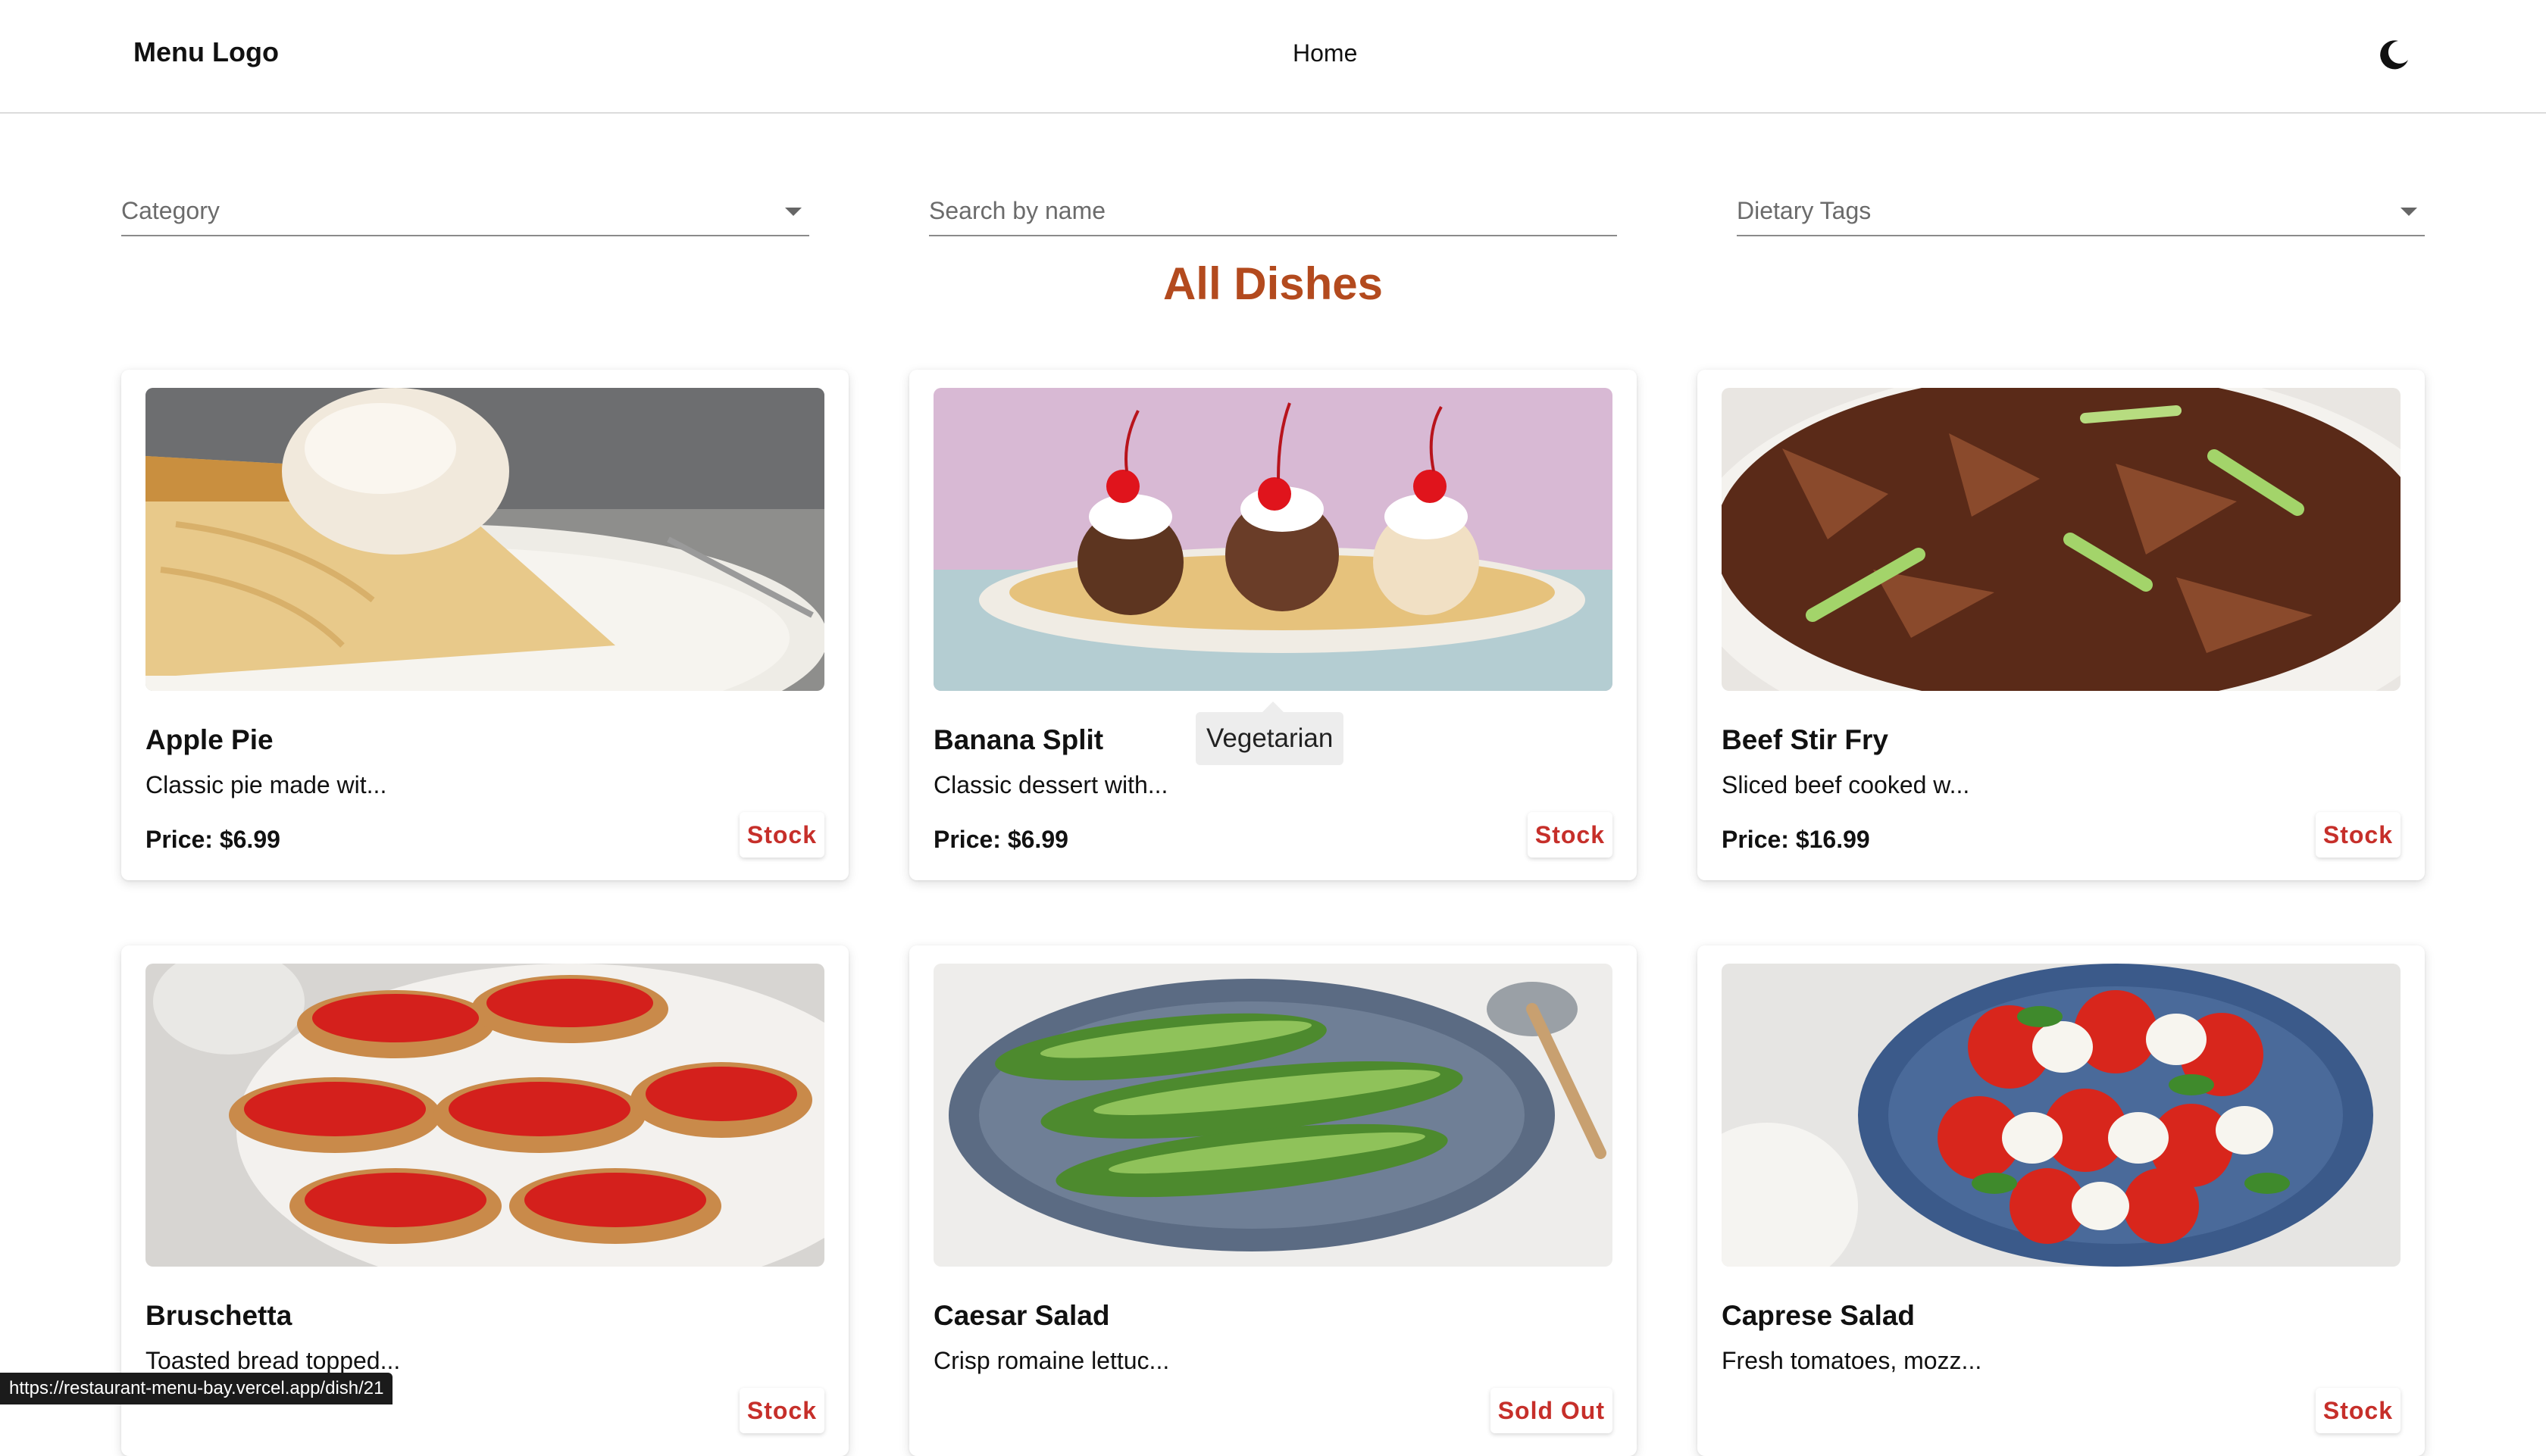 Image resolution: width=2546 pixels, height=1456 pixels. What do you see at coordinates (484, 1115) in the screenshot?
I see `dish-image-bruschetta` at bounding box center [484, 1115].